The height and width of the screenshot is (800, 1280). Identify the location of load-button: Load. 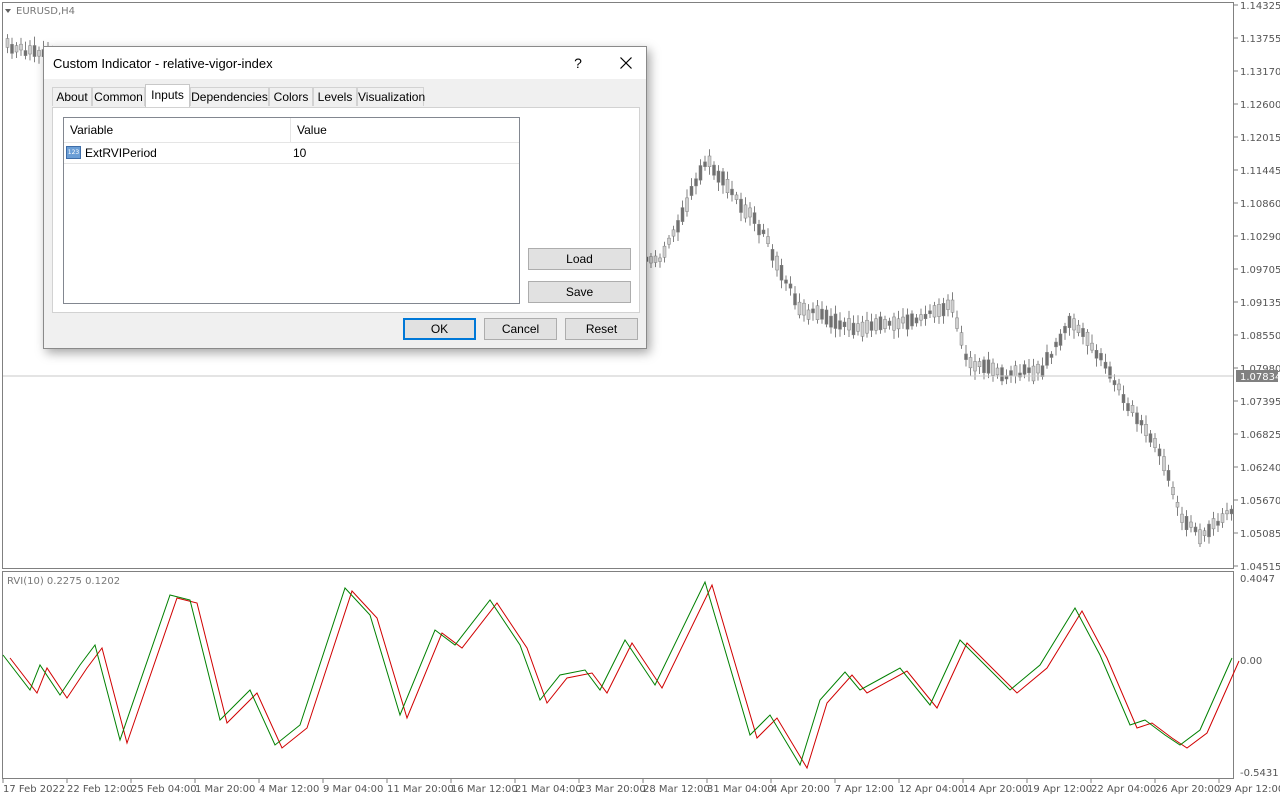
(579, 259).